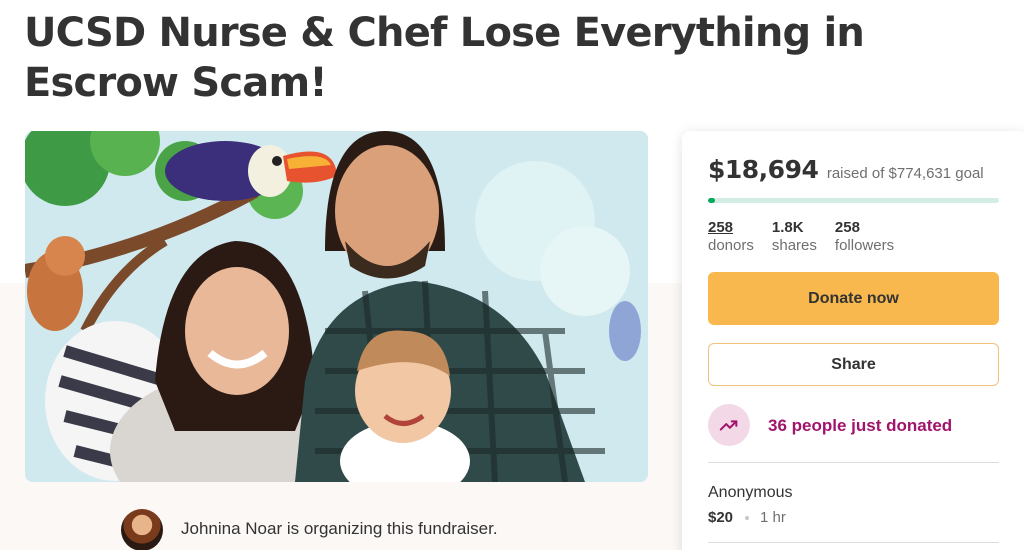 This screenshot has width=1024, height=550. What do you see at coordinates (763, 169) in the screenshot?
I see `amount-raised: $18,694` at bounding box center [763, 169].